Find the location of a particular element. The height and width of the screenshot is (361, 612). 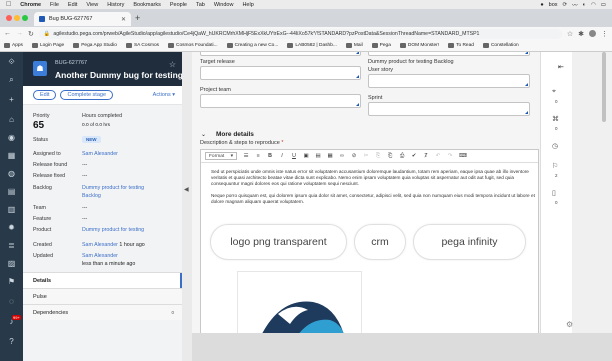

embedded-image is located at coordinates (299, 302).